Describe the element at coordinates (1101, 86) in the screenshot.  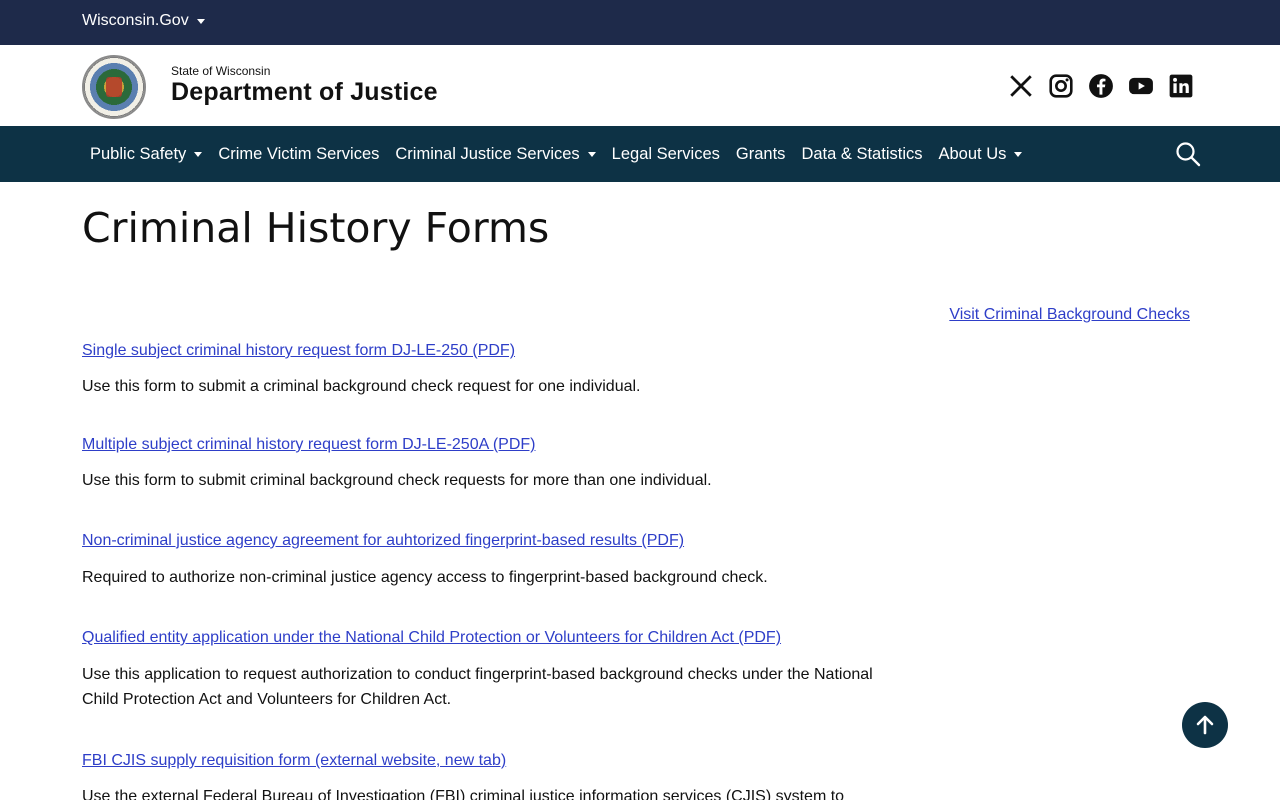
I see `facebook-icon` at that location.